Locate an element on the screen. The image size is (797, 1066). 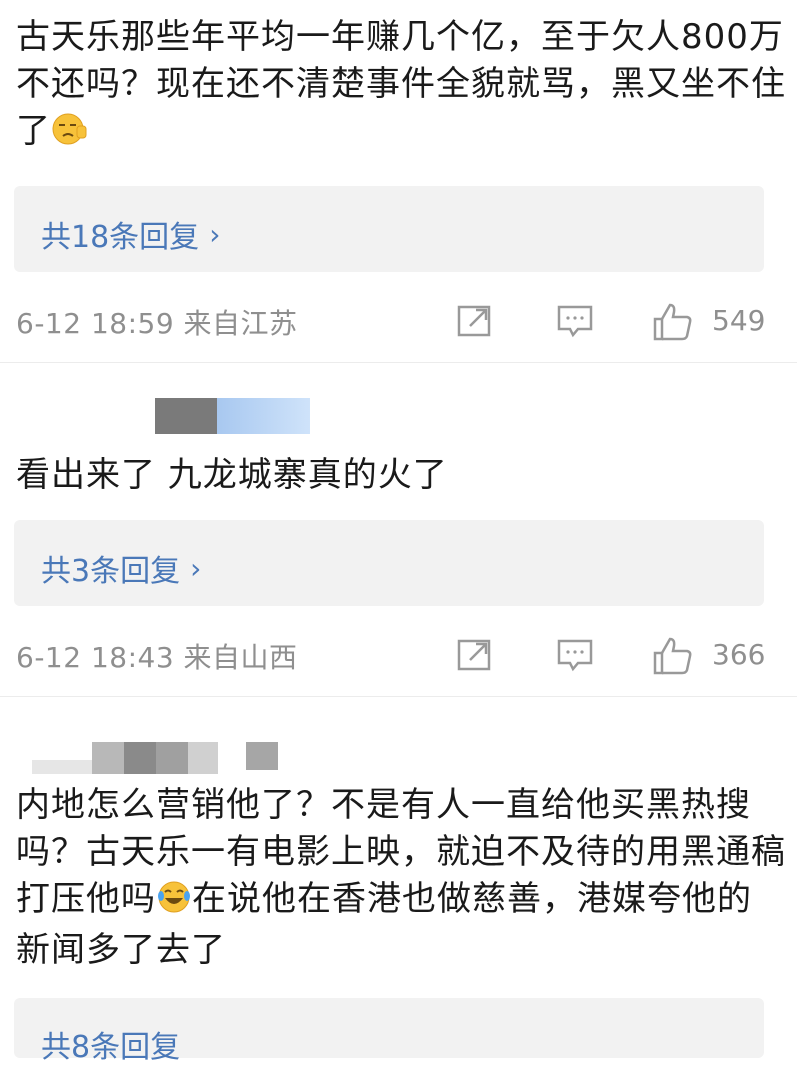
view-replies-link-1: 共18条回复 › is located at coordinates (130, 234).